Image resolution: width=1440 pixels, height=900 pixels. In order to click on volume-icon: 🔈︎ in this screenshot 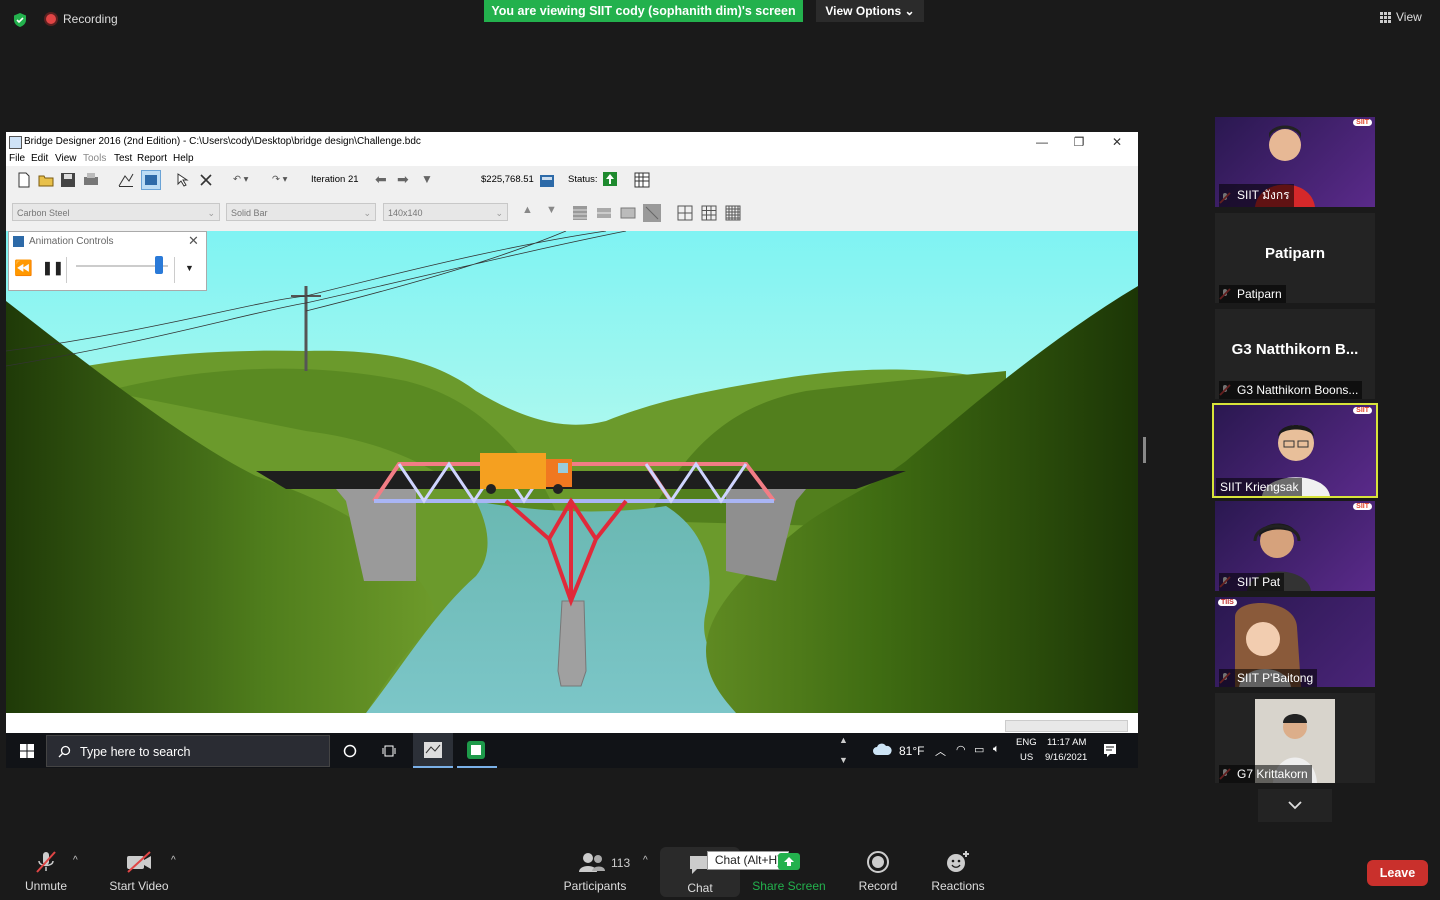, I will do `click(996, 749)`.